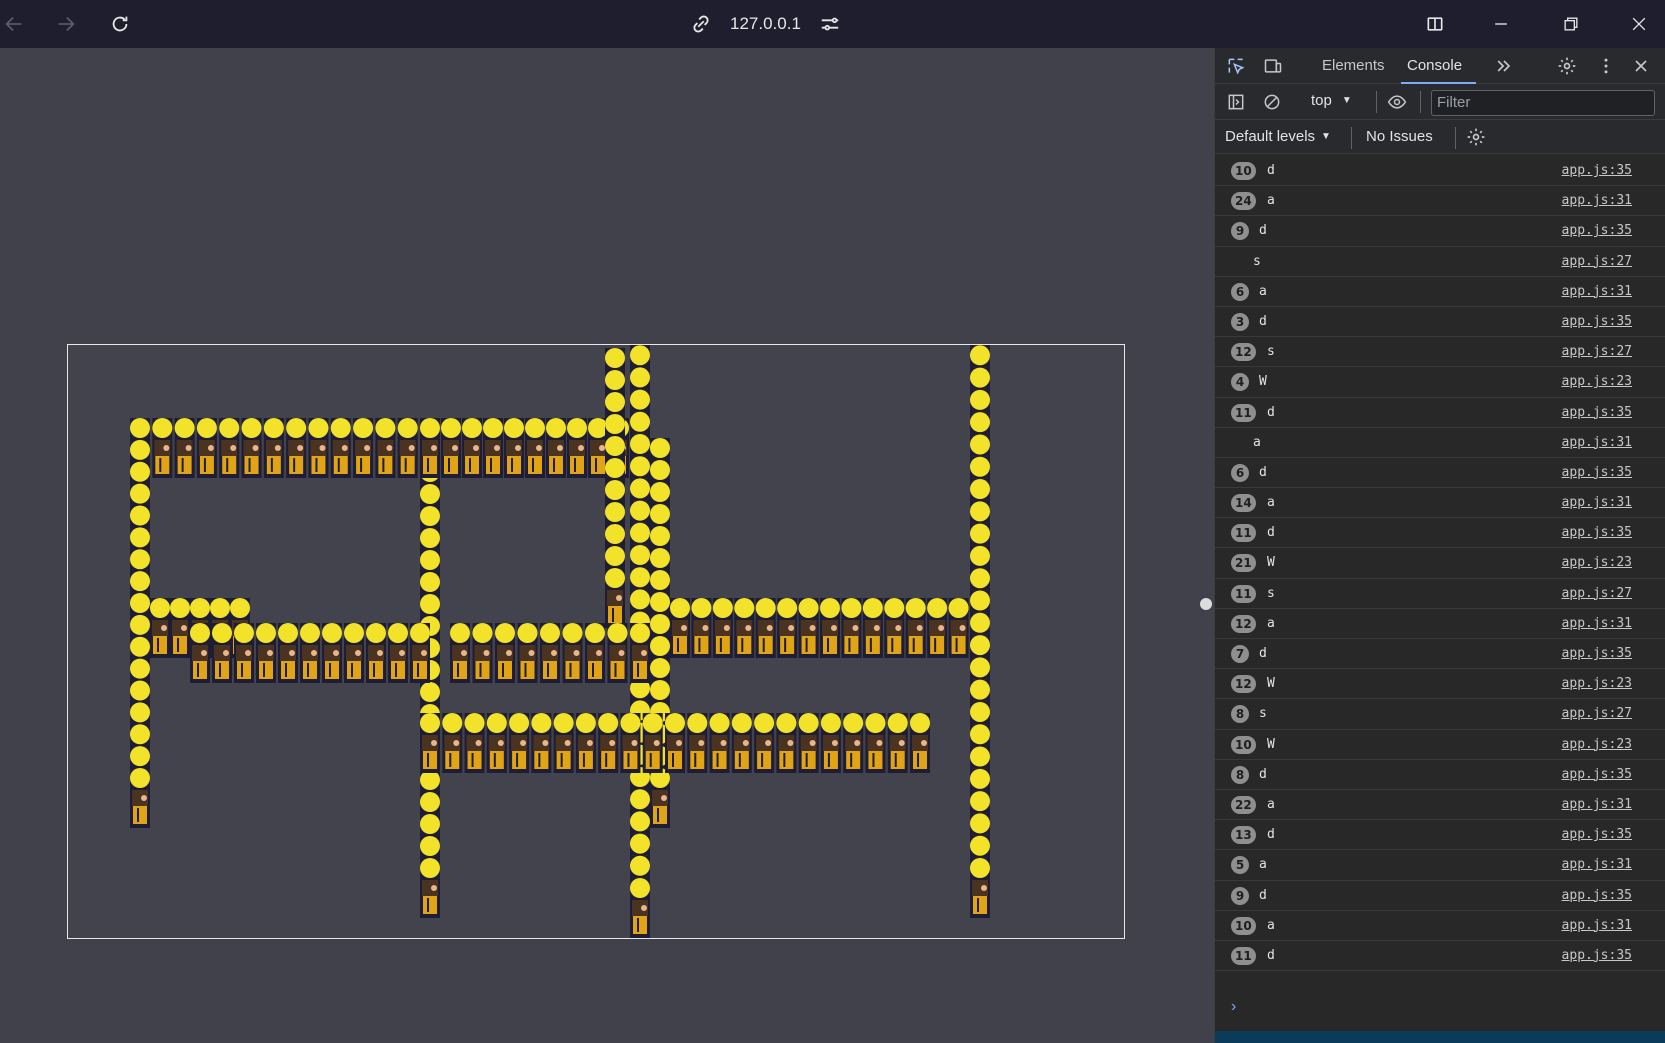 The width and height of the screenshot is (1665, 1043). What do you see at coordinates (1440, 594) in the screenshot?
I see `console-message-row: 11 s app.js:27` at bounding box center [1440, 594].